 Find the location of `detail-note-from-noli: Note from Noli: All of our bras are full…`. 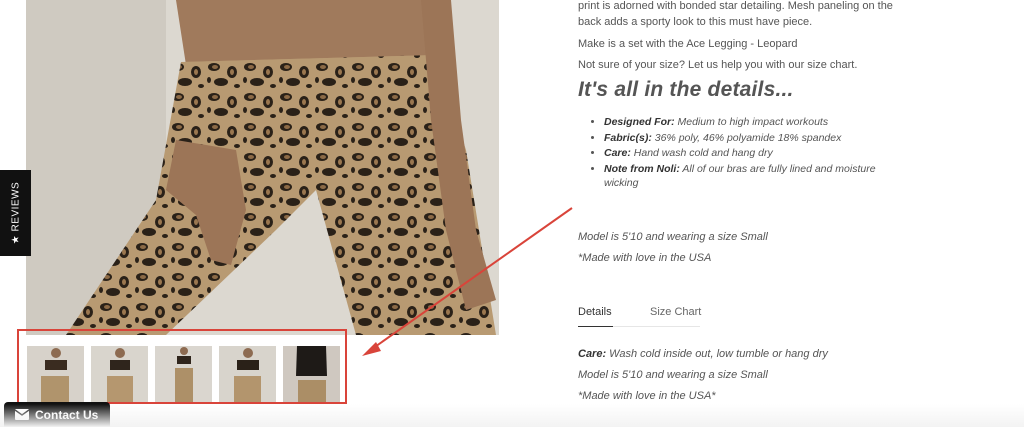

detail-note-from-noli: Note from Noli: All of our bras are full… is located at coordinates (754, 176).